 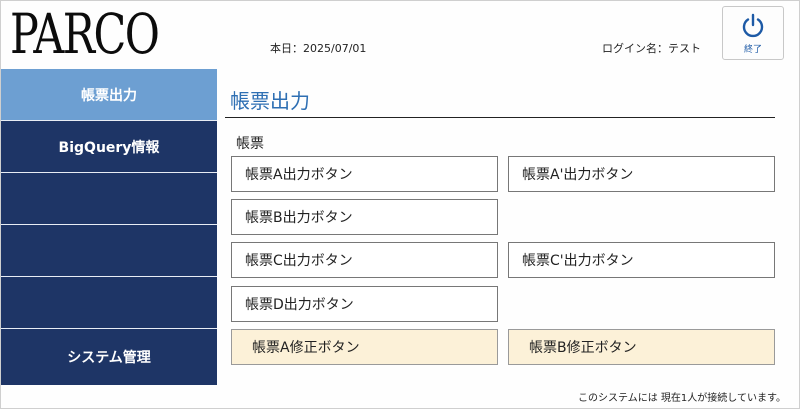 I want to click on sidebar-item-label: 帳票出力, so click(x=109, y=95).